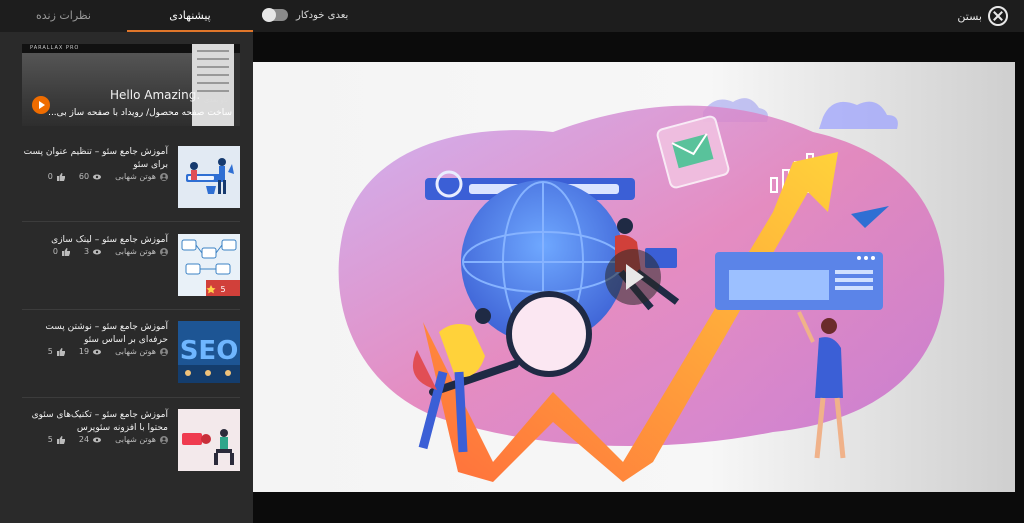  What do you see at coordinates (998, 16) in the screenshot?
I see `close-icon` at bounding box center [998, 16].